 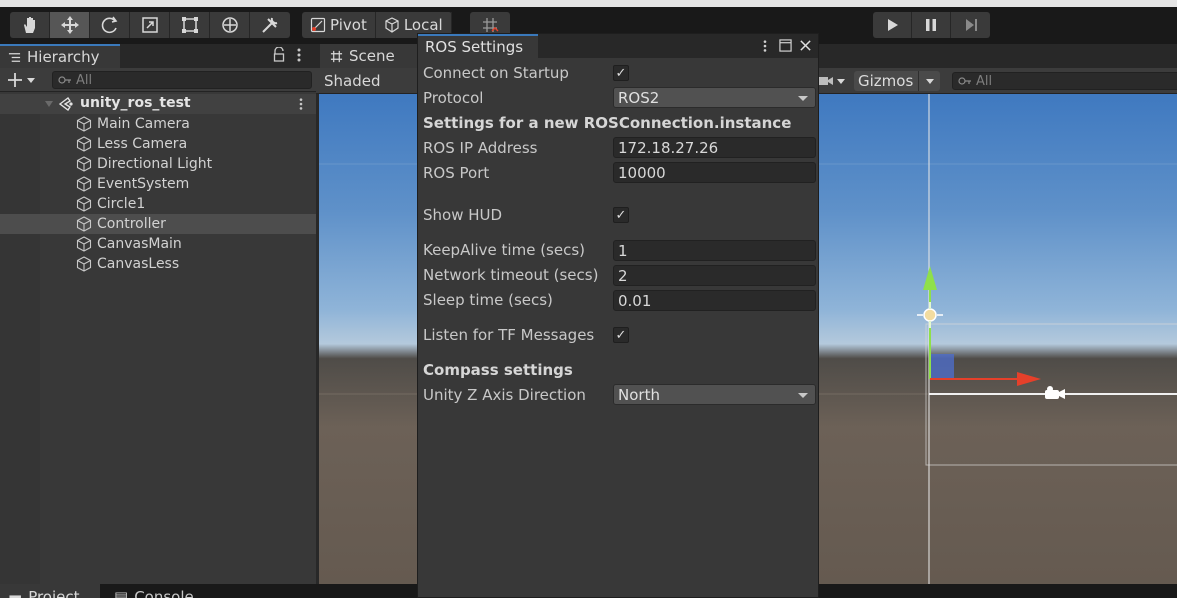 I want to click on hierarchy-item-label: CanvasLess, so click(x=138, y=264).